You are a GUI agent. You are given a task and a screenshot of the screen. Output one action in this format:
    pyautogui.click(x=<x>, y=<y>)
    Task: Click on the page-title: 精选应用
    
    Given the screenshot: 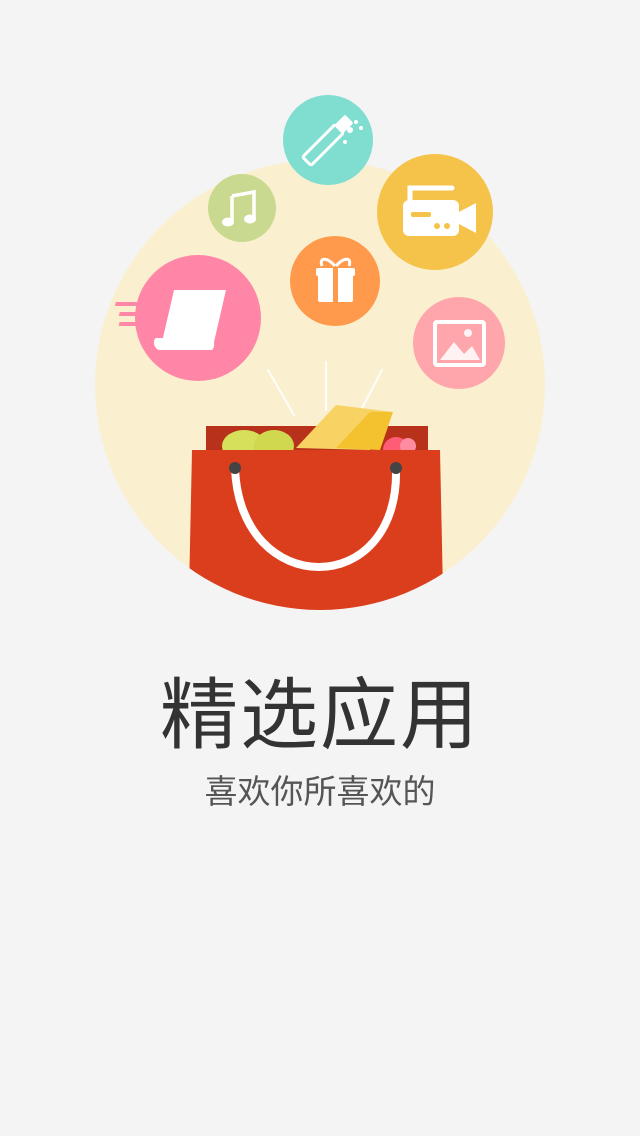 What is the action you would take?
    pyautogui.click(x=319, y=716)
    